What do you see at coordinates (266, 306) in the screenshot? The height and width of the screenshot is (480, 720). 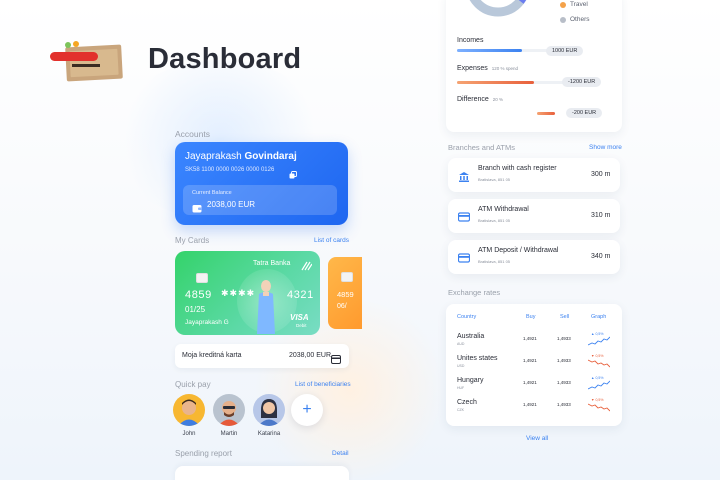 I see `card-figure-illustration` at bounding box center [266, 306].